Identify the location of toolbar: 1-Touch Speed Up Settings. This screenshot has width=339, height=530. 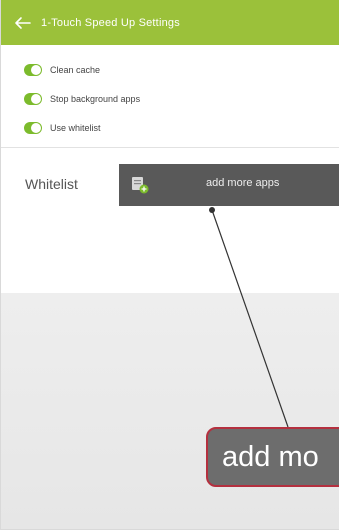
(170, 22).